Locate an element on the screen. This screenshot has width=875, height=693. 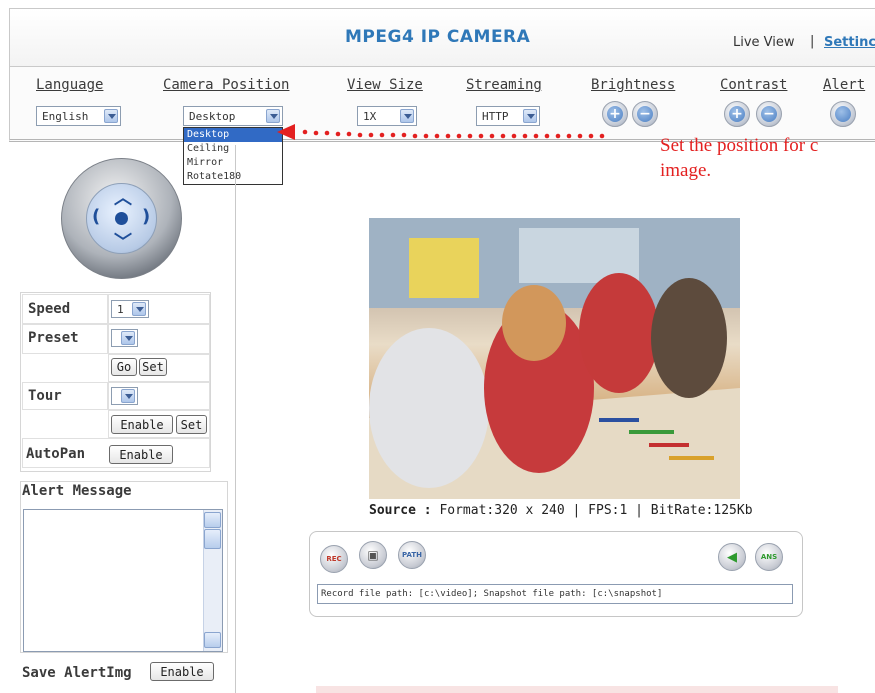
dropdown-option-desktop: Desktop is located at coordinates (233, 135).